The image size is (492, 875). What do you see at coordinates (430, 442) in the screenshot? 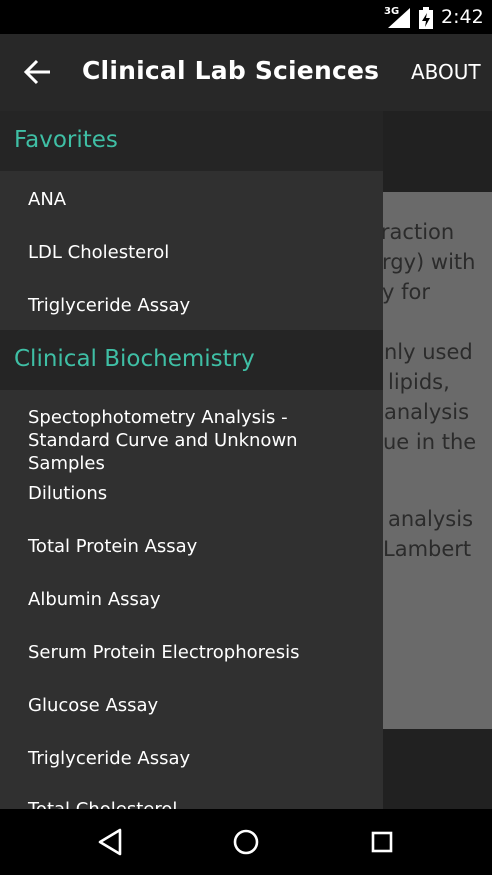
I see `content-text-line: ue in the` at bounding box center [430, 442].